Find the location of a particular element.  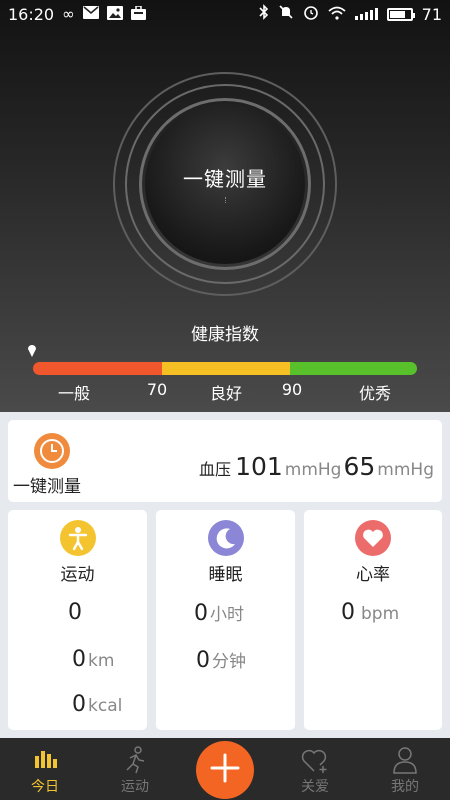

status-time: 16:20 is located at coordinates (31, 14).